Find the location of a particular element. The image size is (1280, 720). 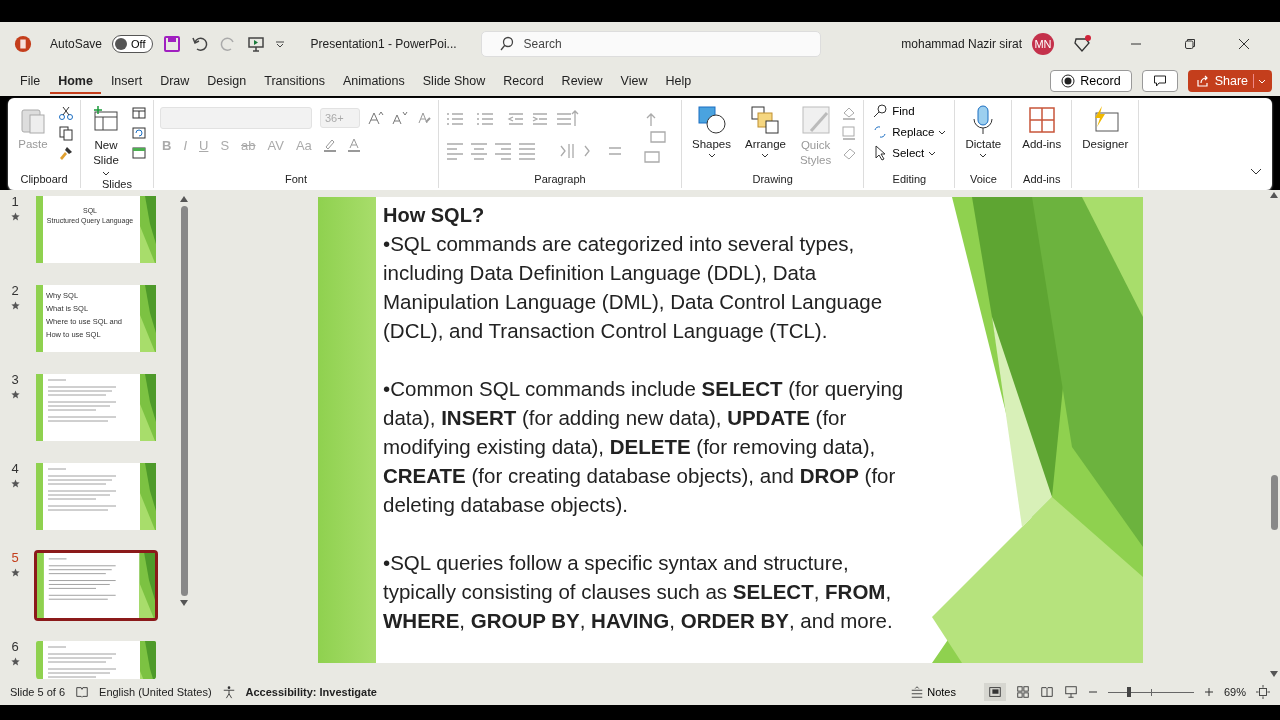

language: English (United States) is located at coordinates (155, 692).